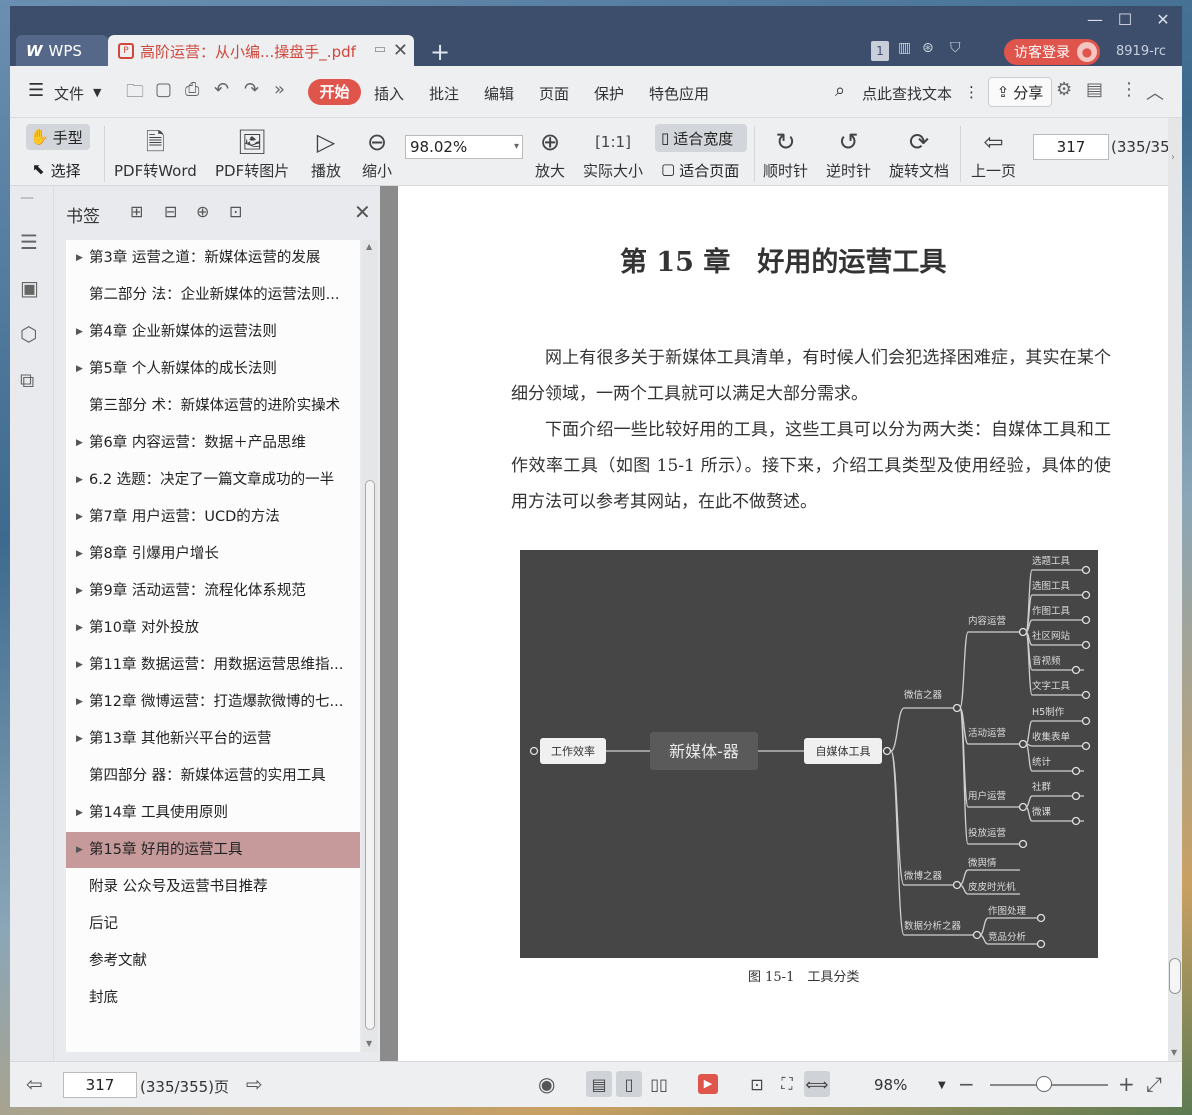 The image size is (1192, 1115). Describe the element at coordinates (380, 49) in the screenshot. I see `screen-icon: ▭` at that location.